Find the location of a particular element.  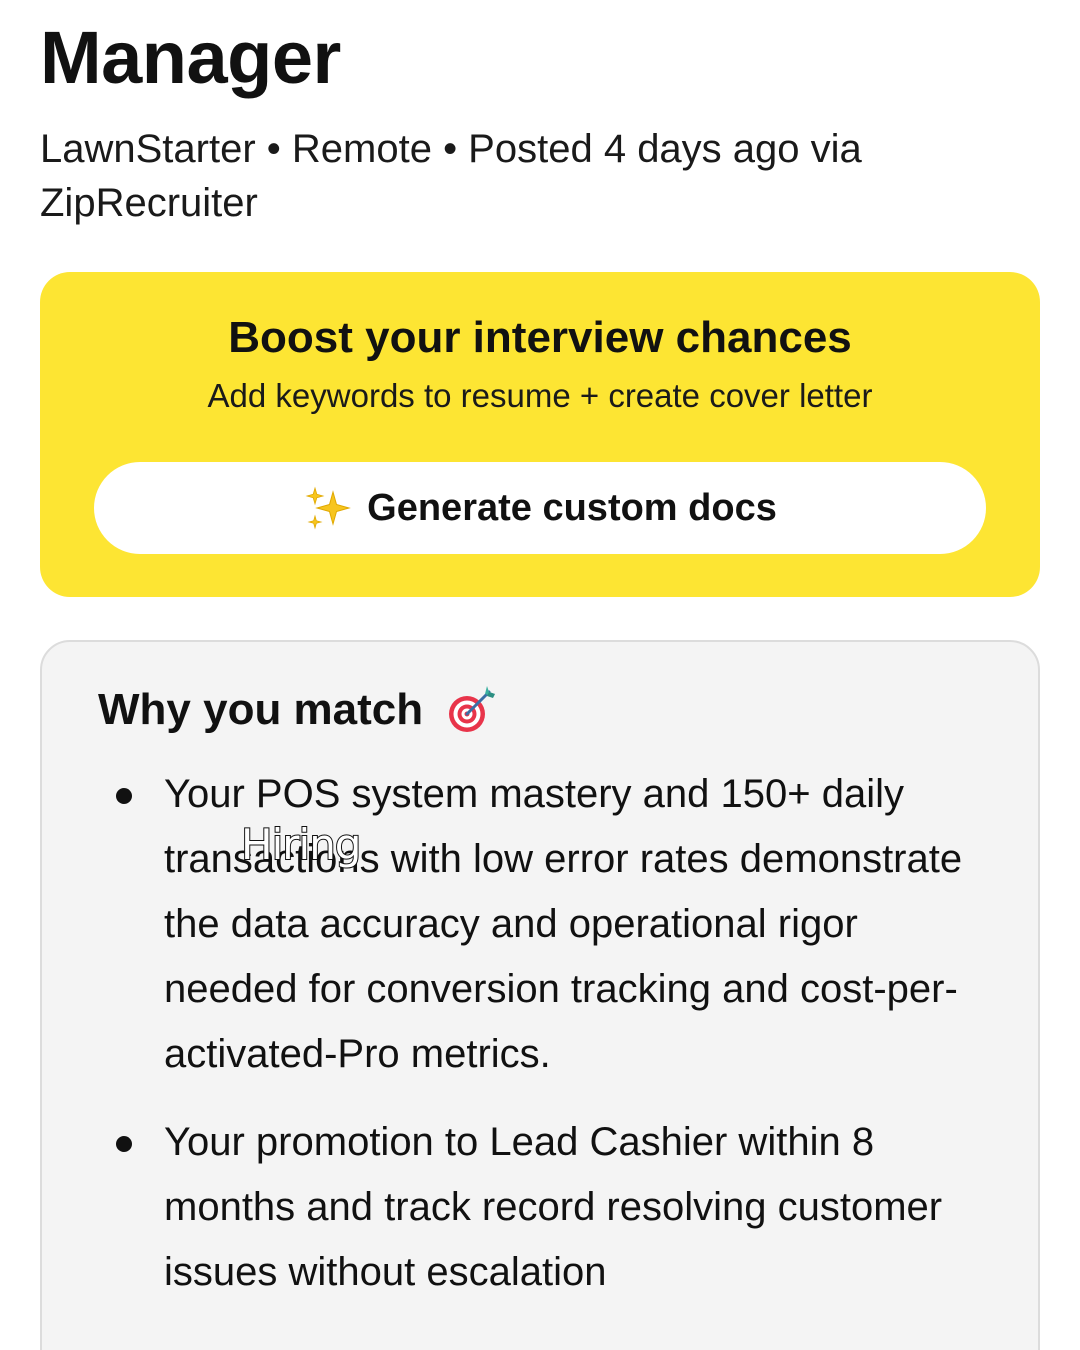

match-header: Why you match is located at coordinates (298, 710).